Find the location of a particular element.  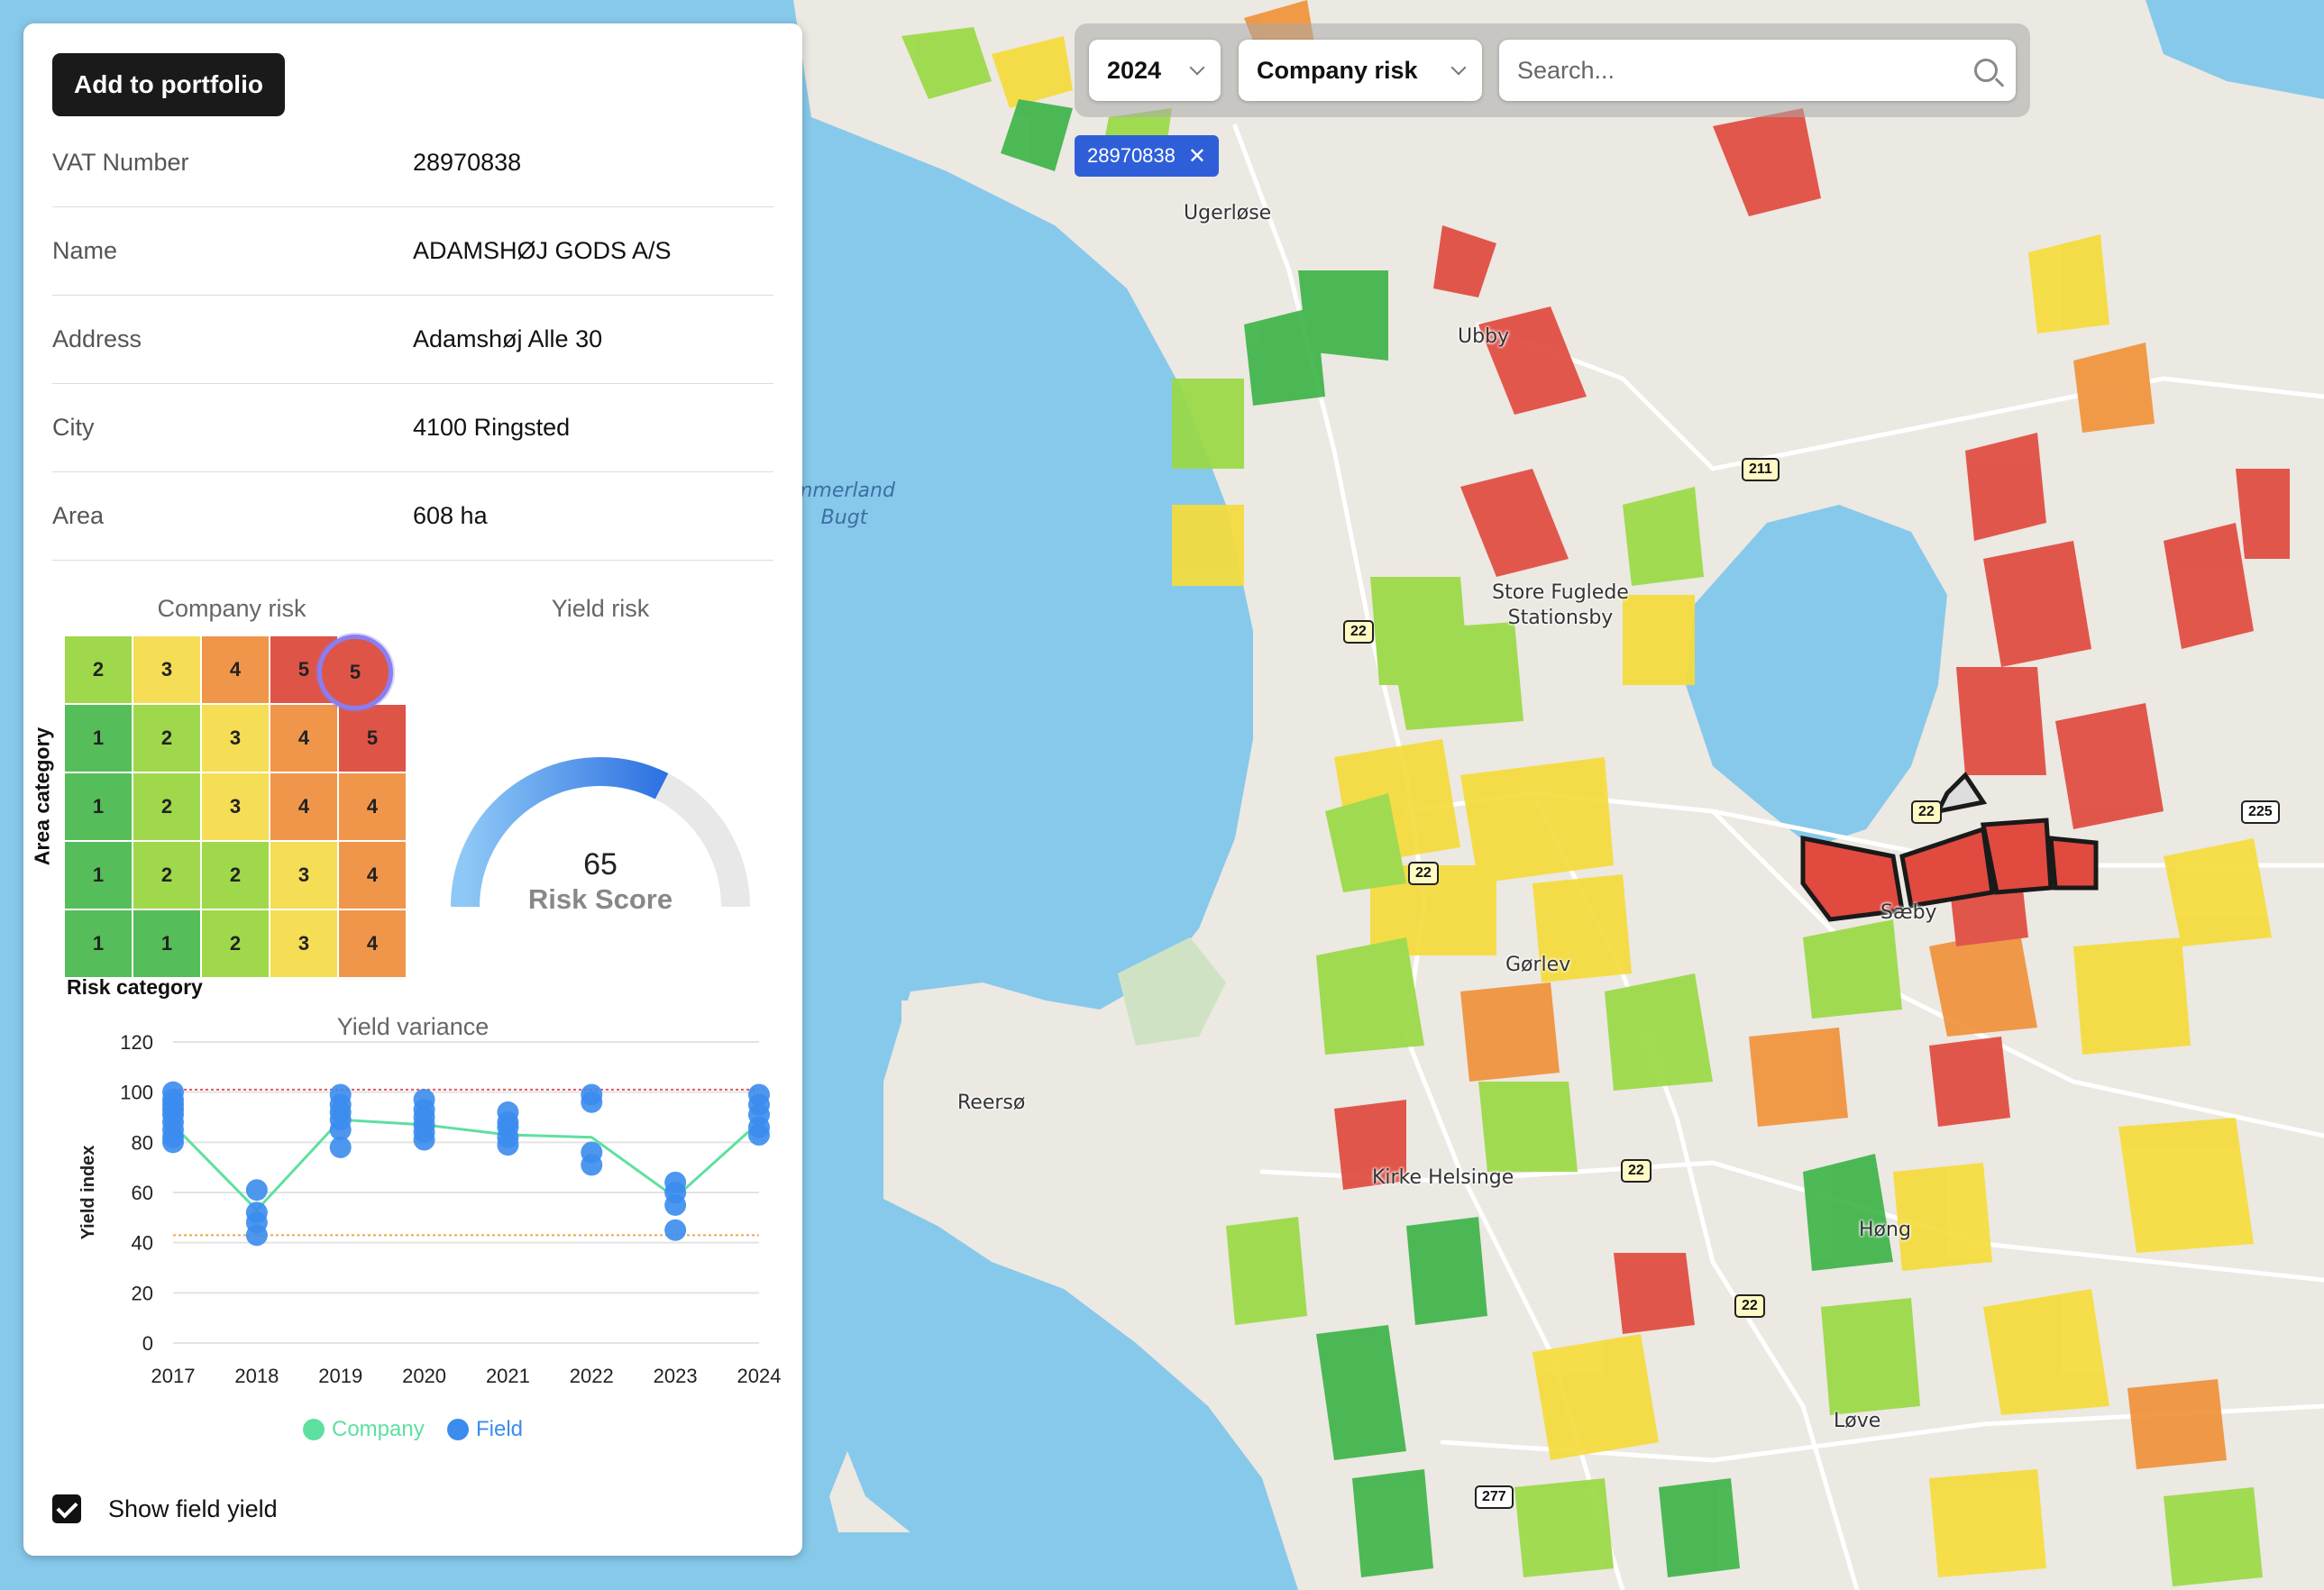

place-label: Store Fuglede Stationsby is located at coordinates (1561, 605).